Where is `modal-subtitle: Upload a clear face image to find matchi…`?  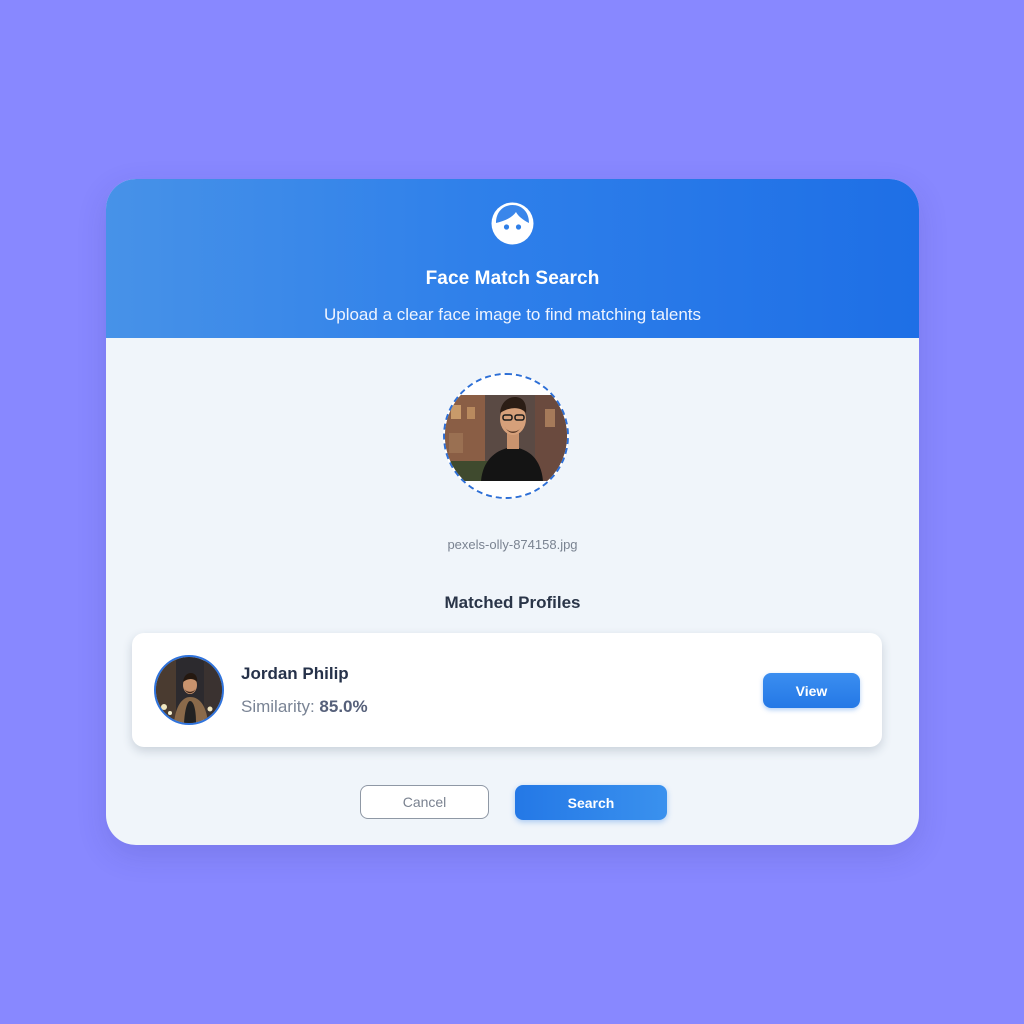
modal-subtitle: Upload a clear face image to find matchi… is located at coordinates (512, 314).